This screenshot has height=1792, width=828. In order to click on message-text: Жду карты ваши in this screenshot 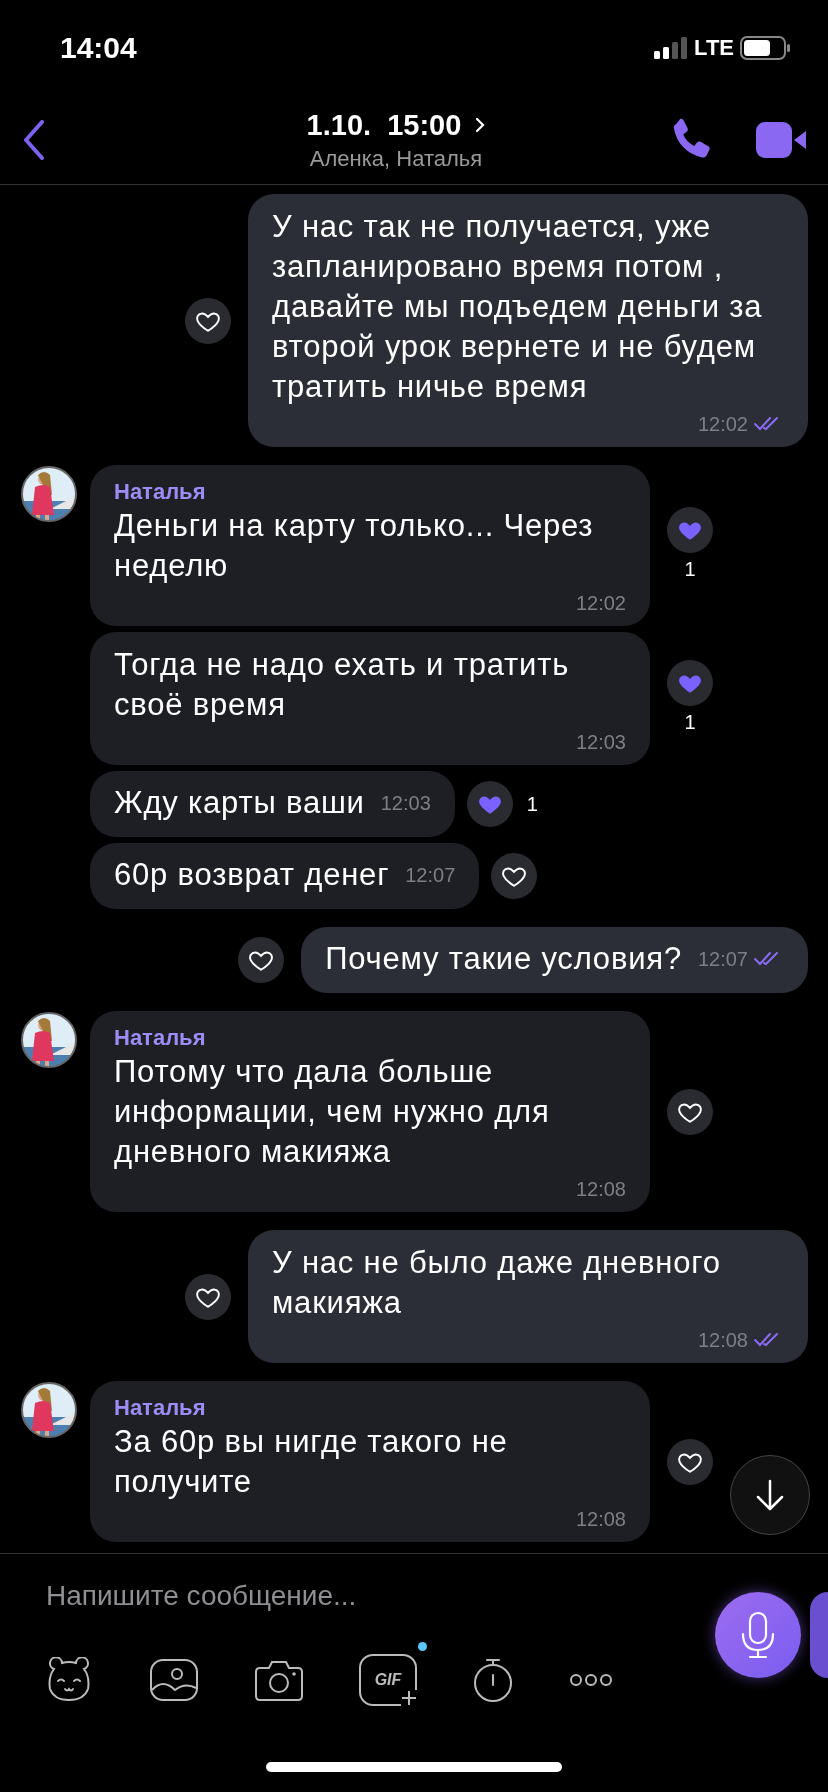, I will do `click(239, 803)`.